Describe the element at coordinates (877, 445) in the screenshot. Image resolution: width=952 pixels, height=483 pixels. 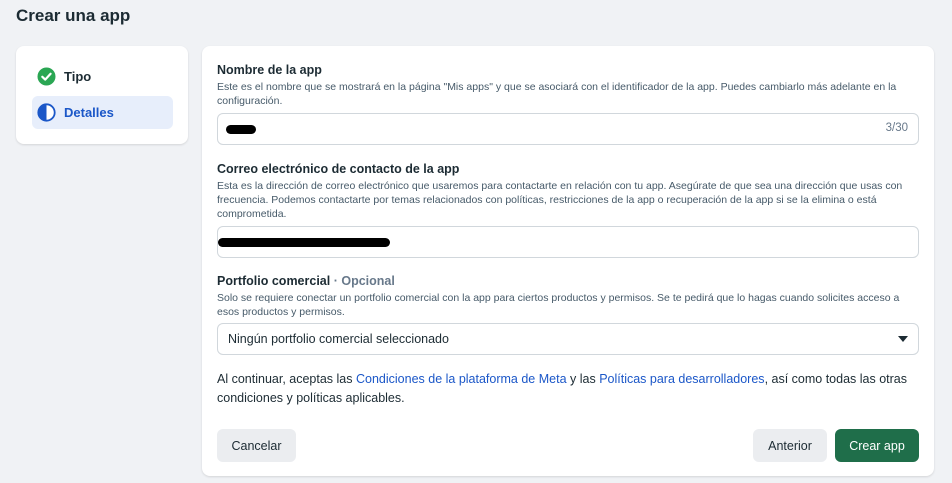
I see `create-app-button: Crear app` at that location.